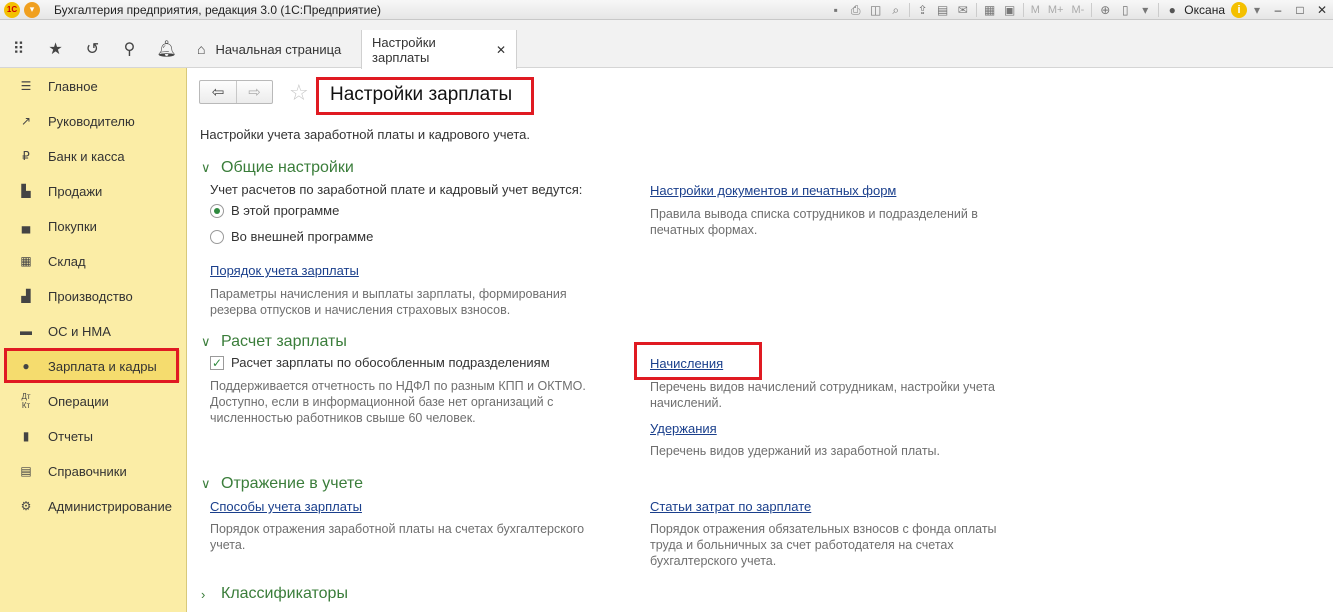 The height and width of the screenshot is (612, 1333). I want to click on tab-salary-settings: Настройки зарплаты ✕, so click(439, 49).